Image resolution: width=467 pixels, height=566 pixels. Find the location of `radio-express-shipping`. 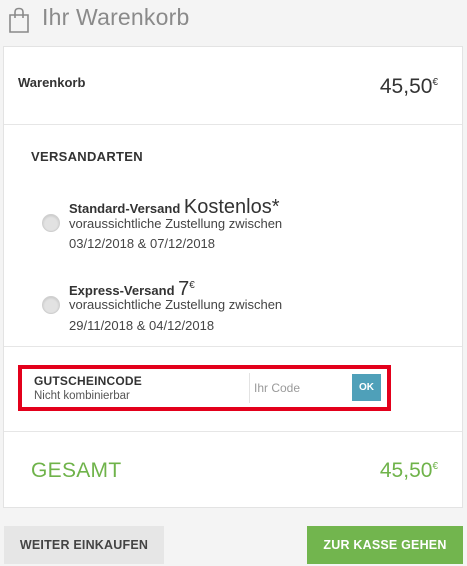

radio-express-shipping is located at coordinates (51, 305).